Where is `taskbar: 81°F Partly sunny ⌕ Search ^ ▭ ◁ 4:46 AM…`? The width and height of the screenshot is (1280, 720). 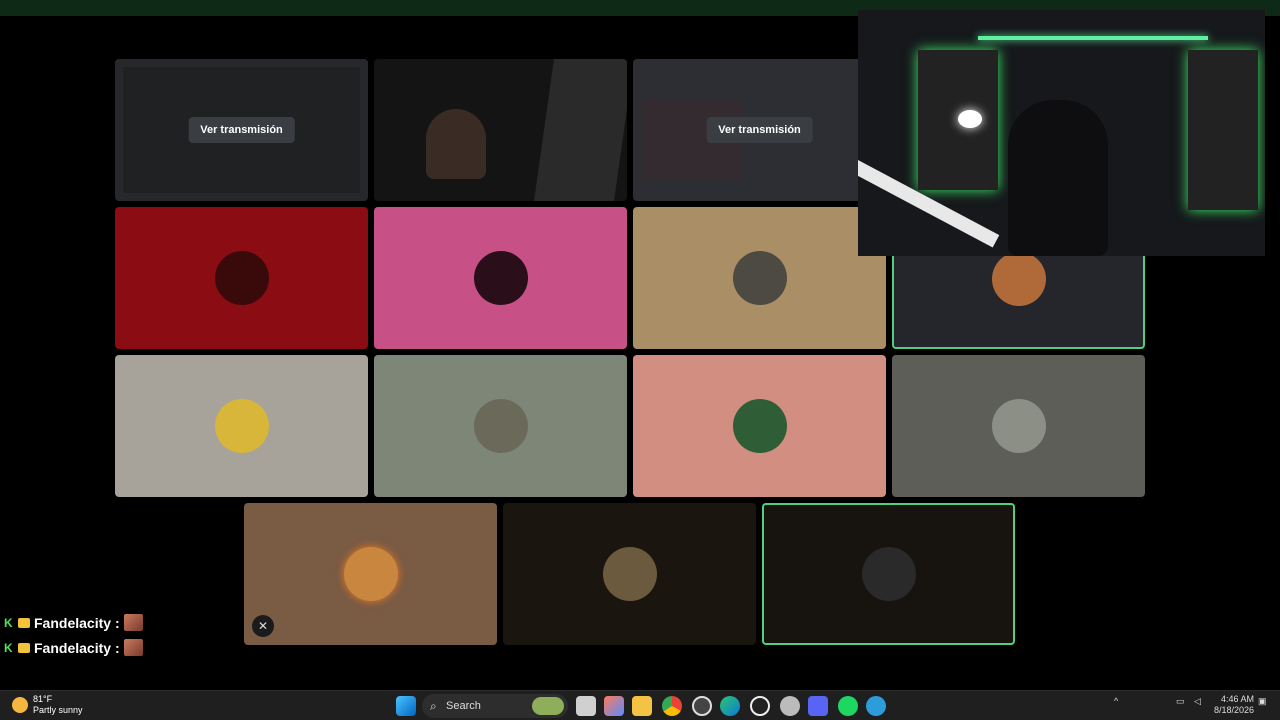
taskbar: 81°F Partly sunny ⌕ Search ^ ▭ ◁ 4:46 AM… is located at coordinates (640, 705).